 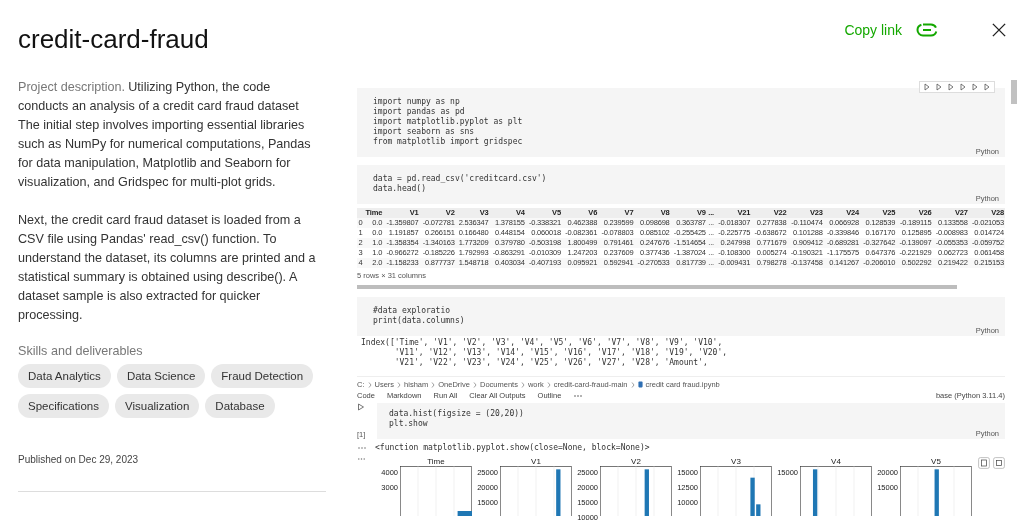 I want to click on code-line: import seaborn as sns, so click(x=424, y=132).